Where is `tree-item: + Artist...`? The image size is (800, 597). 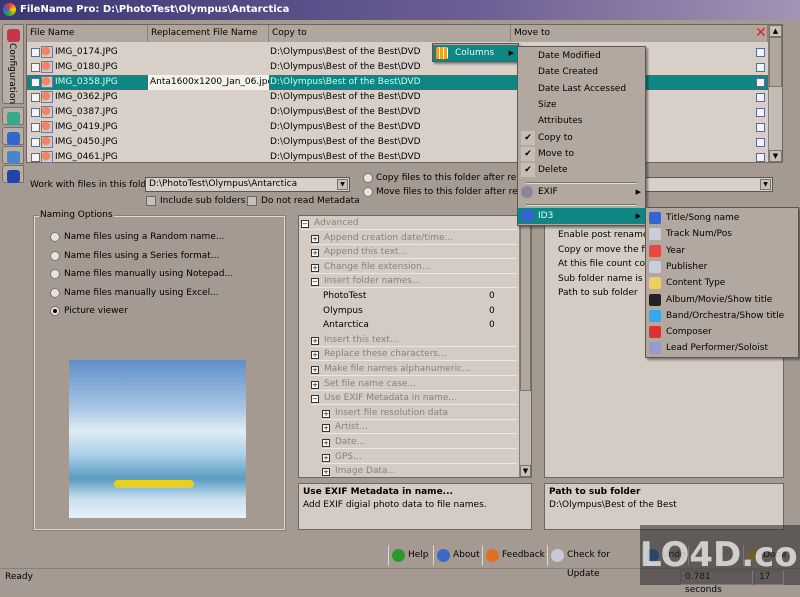
tree-item: + Artist... is located at coordinates (419, 427).